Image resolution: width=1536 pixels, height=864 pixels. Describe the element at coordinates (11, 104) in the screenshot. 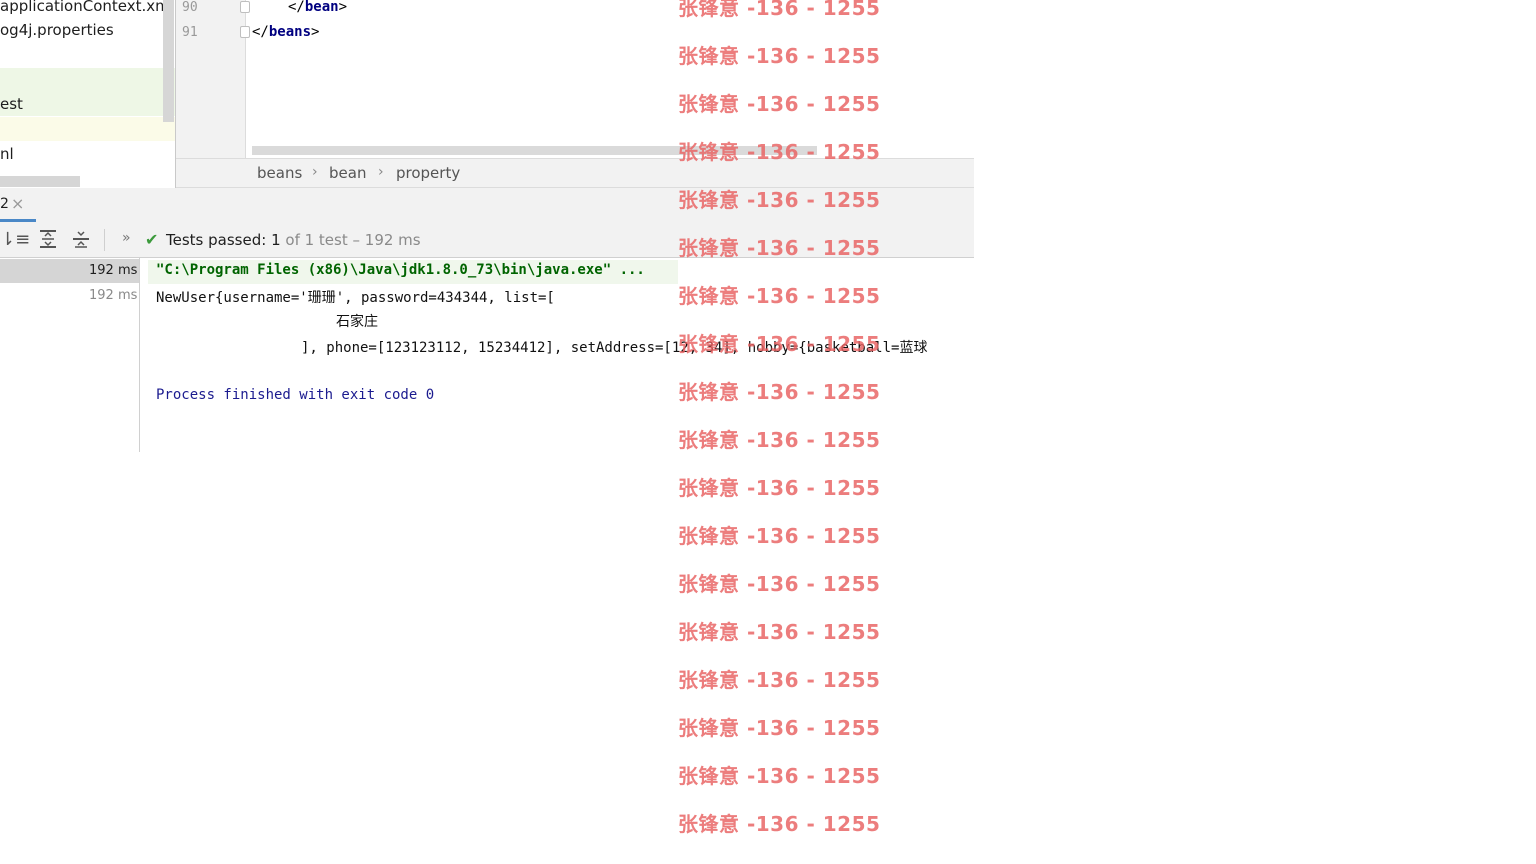

I see `tree-item-label: est` at that location.